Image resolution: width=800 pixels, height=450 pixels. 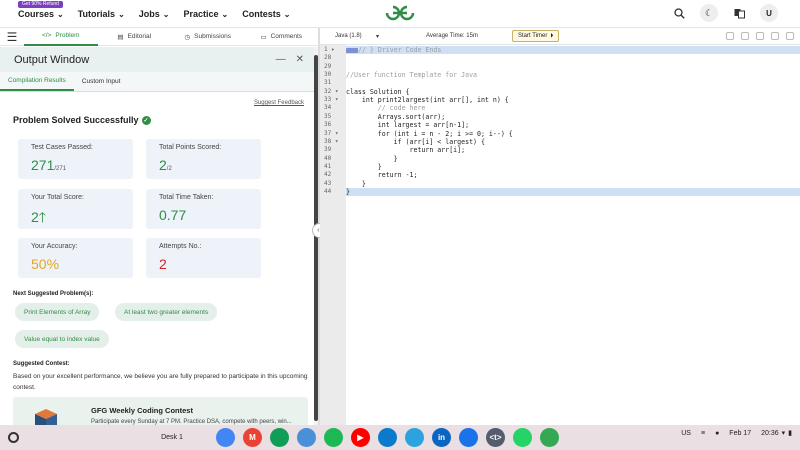 What do you see at coordinates (679, 13) in the screenshot?
I see `search-icon` at bounding box center [679, 13].